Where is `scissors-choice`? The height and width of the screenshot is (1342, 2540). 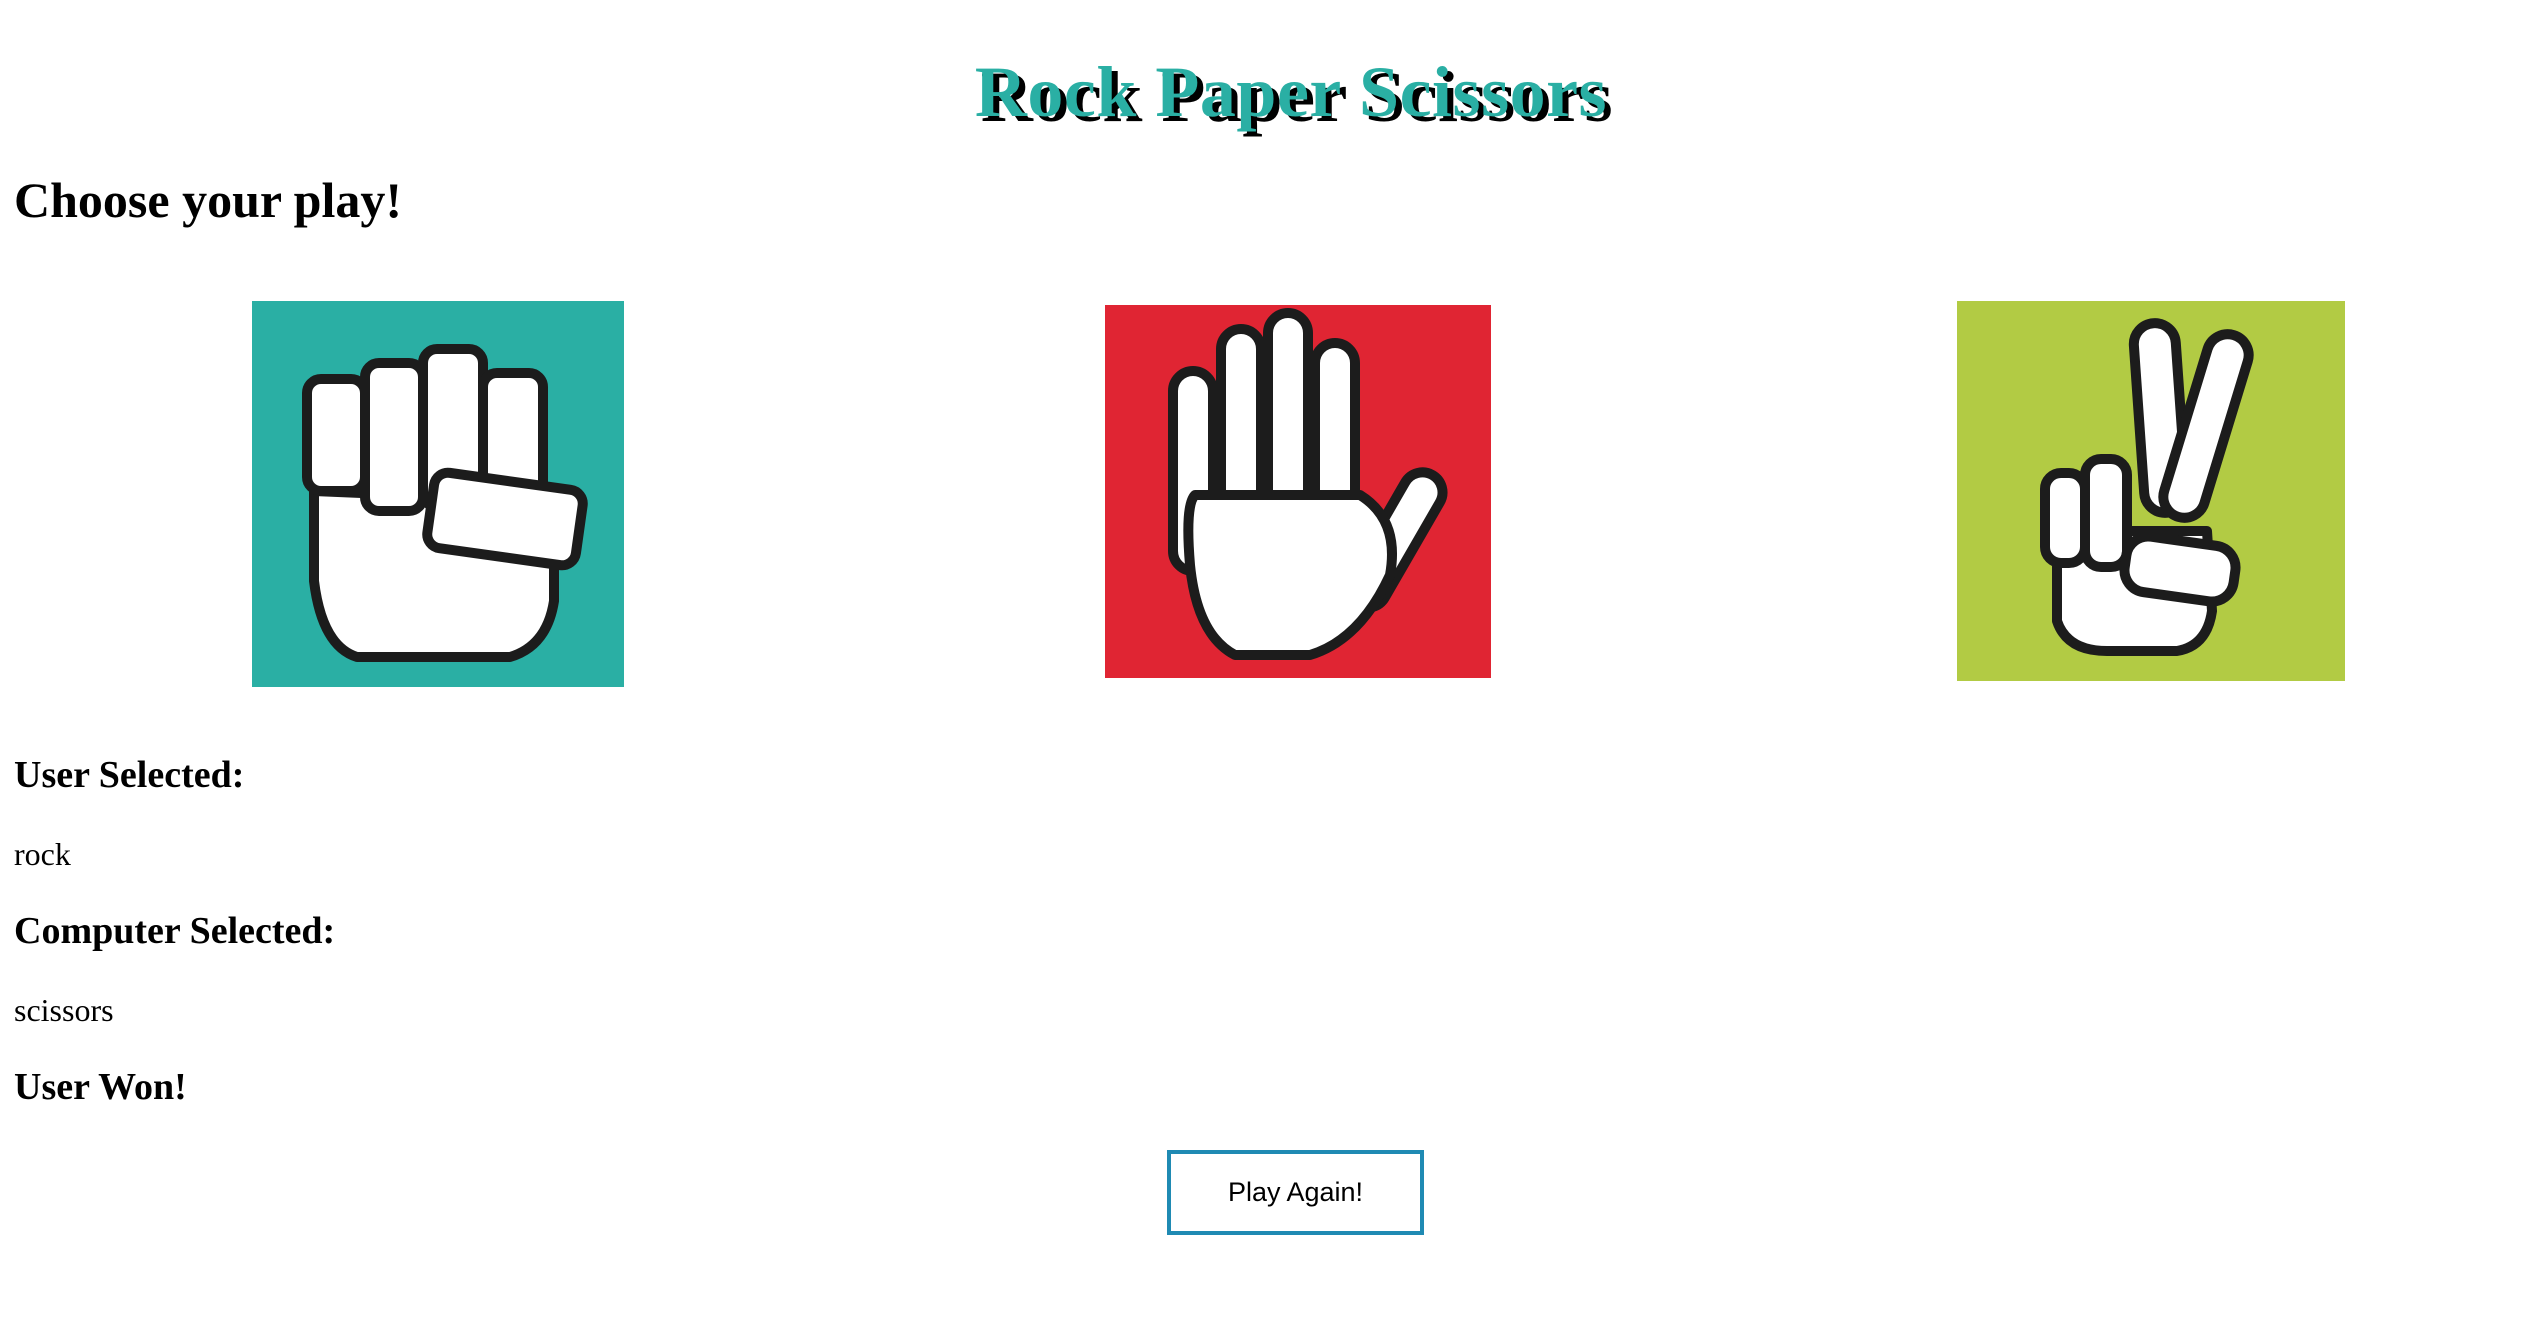 scissors-choice is located at coordinates (2151, 491).